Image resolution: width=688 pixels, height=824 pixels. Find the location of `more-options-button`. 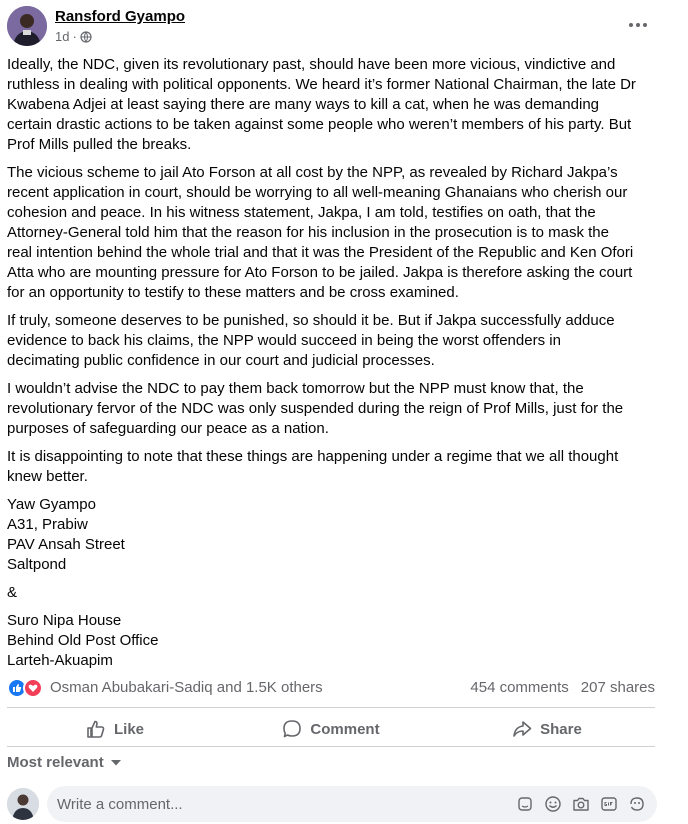

more-options-button is located at coordinates (638, 25).